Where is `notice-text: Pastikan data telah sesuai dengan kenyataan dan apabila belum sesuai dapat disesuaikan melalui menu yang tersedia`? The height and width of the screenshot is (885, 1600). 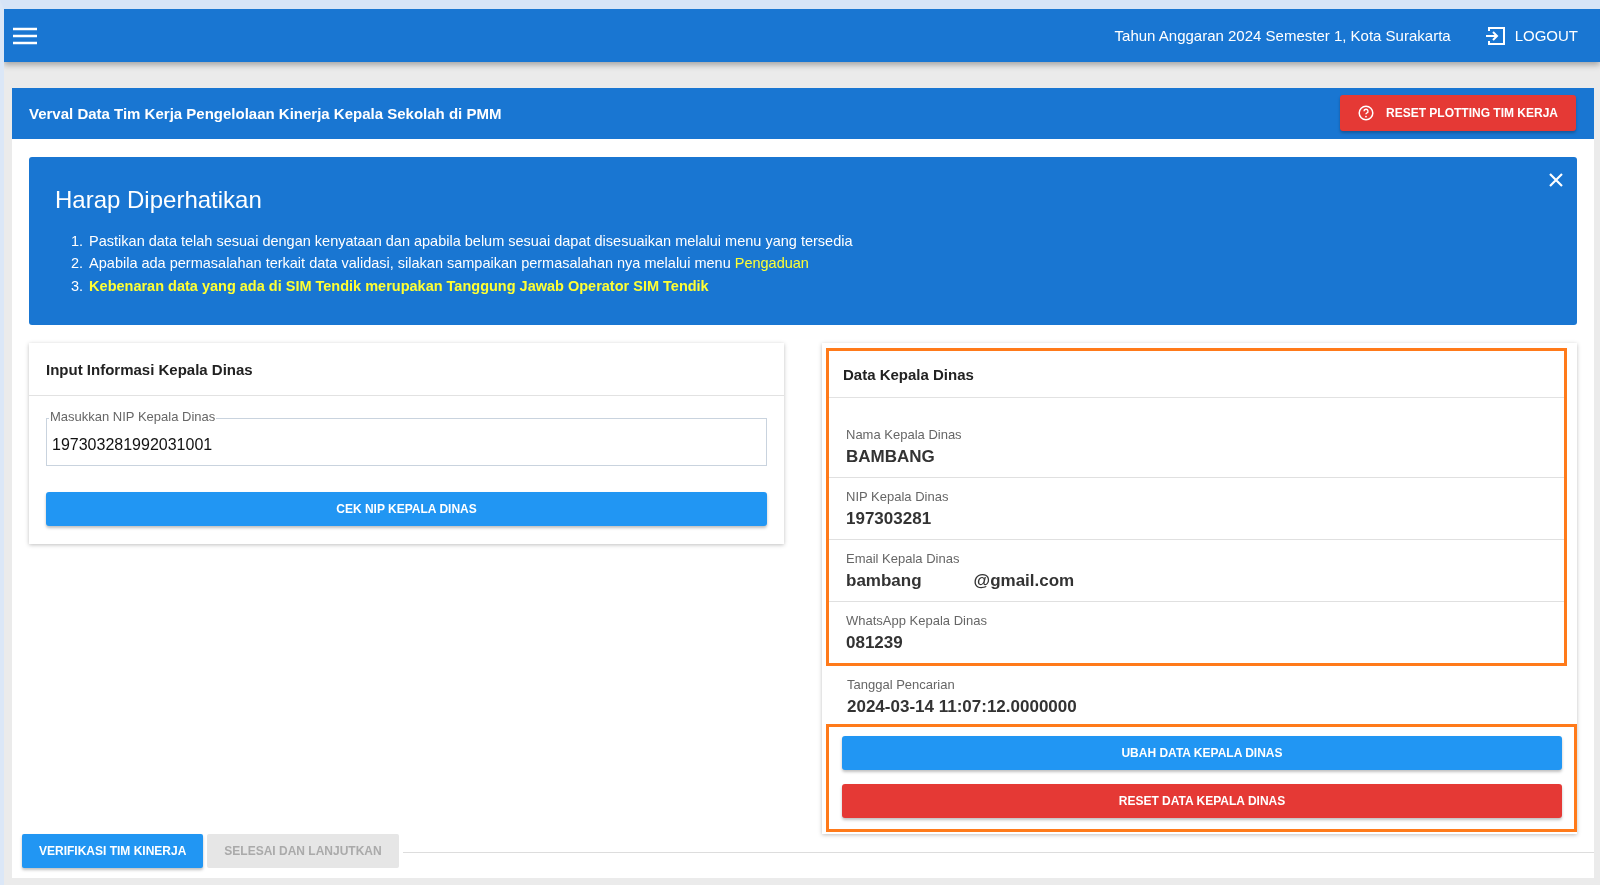 notice-text: Pastikan data telah sesuai dengan kenyataan dan apabila belum sesuai dapat disesuaikan melalui menu yang tersedia is located at coordinates (471, 241).